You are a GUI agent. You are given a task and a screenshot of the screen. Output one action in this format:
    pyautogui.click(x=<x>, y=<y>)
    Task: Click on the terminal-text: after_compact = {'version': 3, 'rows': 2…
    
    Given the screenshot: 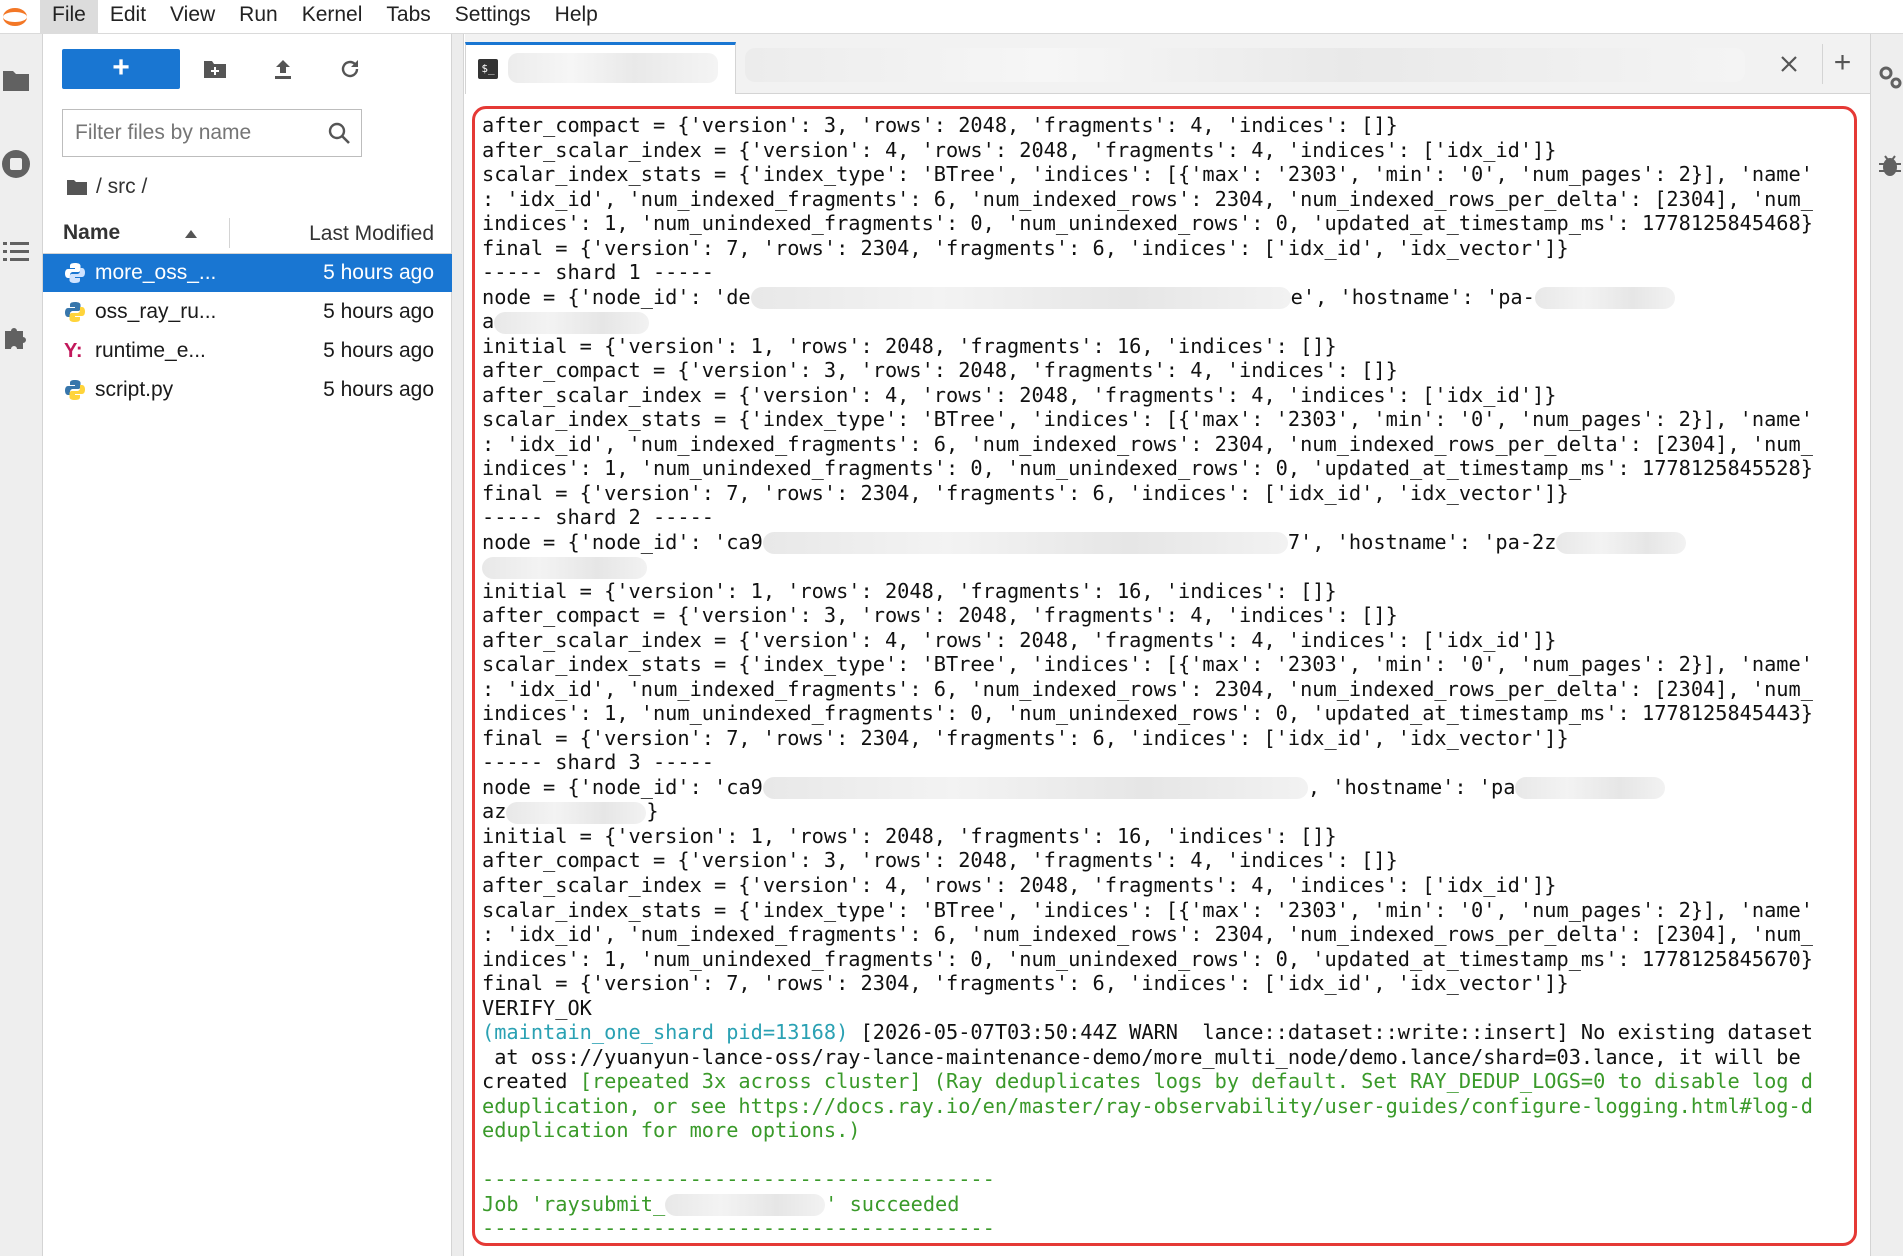 What is the action you would take?
    pyautogui.click(x=940, y=615)
    